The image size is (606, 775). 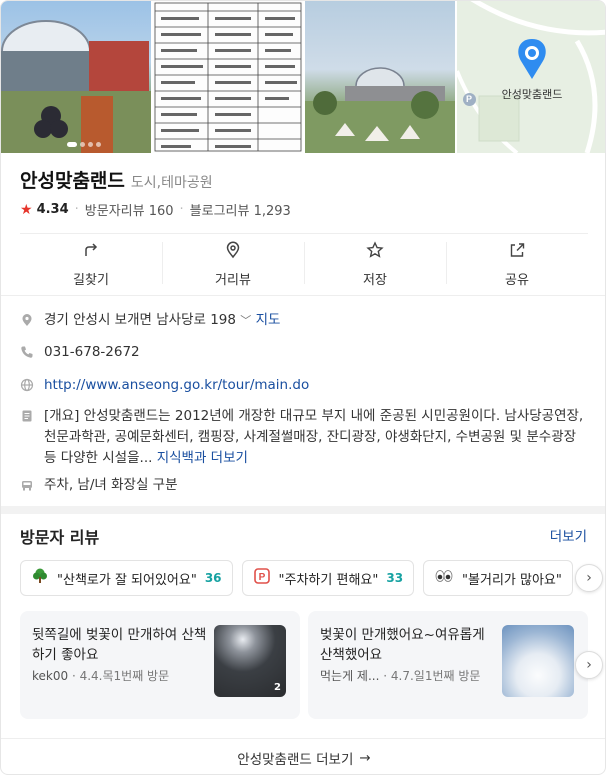 I want to click on share-icon, so click(x=517, y=252).